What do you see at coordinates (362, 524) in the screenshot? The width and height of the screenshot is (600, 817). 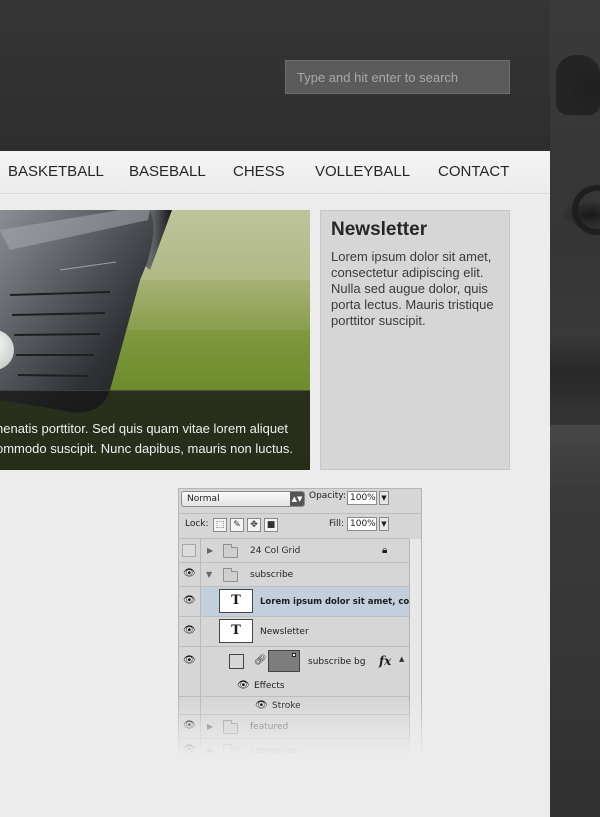 I see `fill-input: 100%` at bounding box center [362, 524].